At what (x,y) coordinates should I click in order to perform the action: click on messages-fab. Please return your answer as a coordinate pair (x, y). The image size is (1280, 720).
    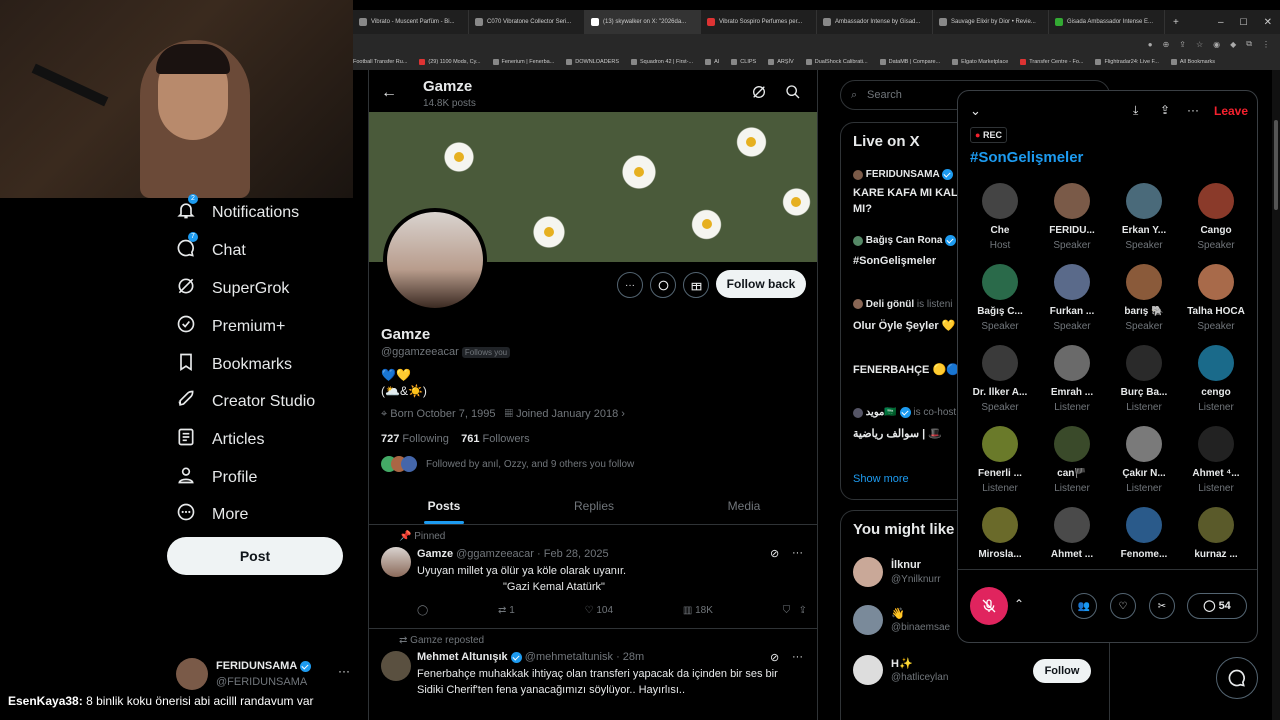
    Looking at the image, I should click on (1237, 678).